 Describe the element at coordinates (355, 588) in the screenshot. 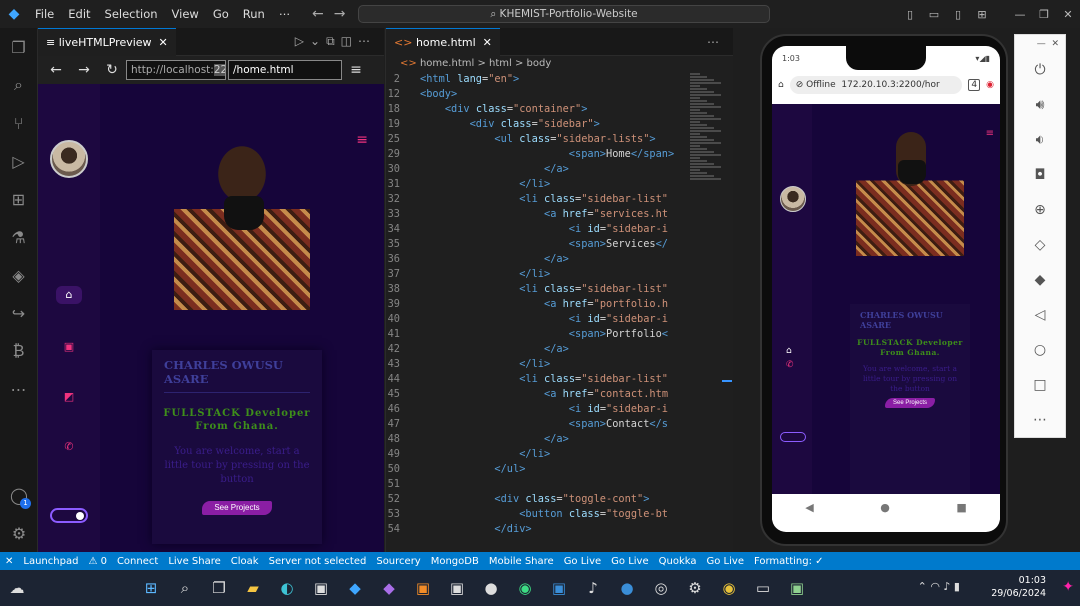

I see `vscode-icon: ◆` at that location.